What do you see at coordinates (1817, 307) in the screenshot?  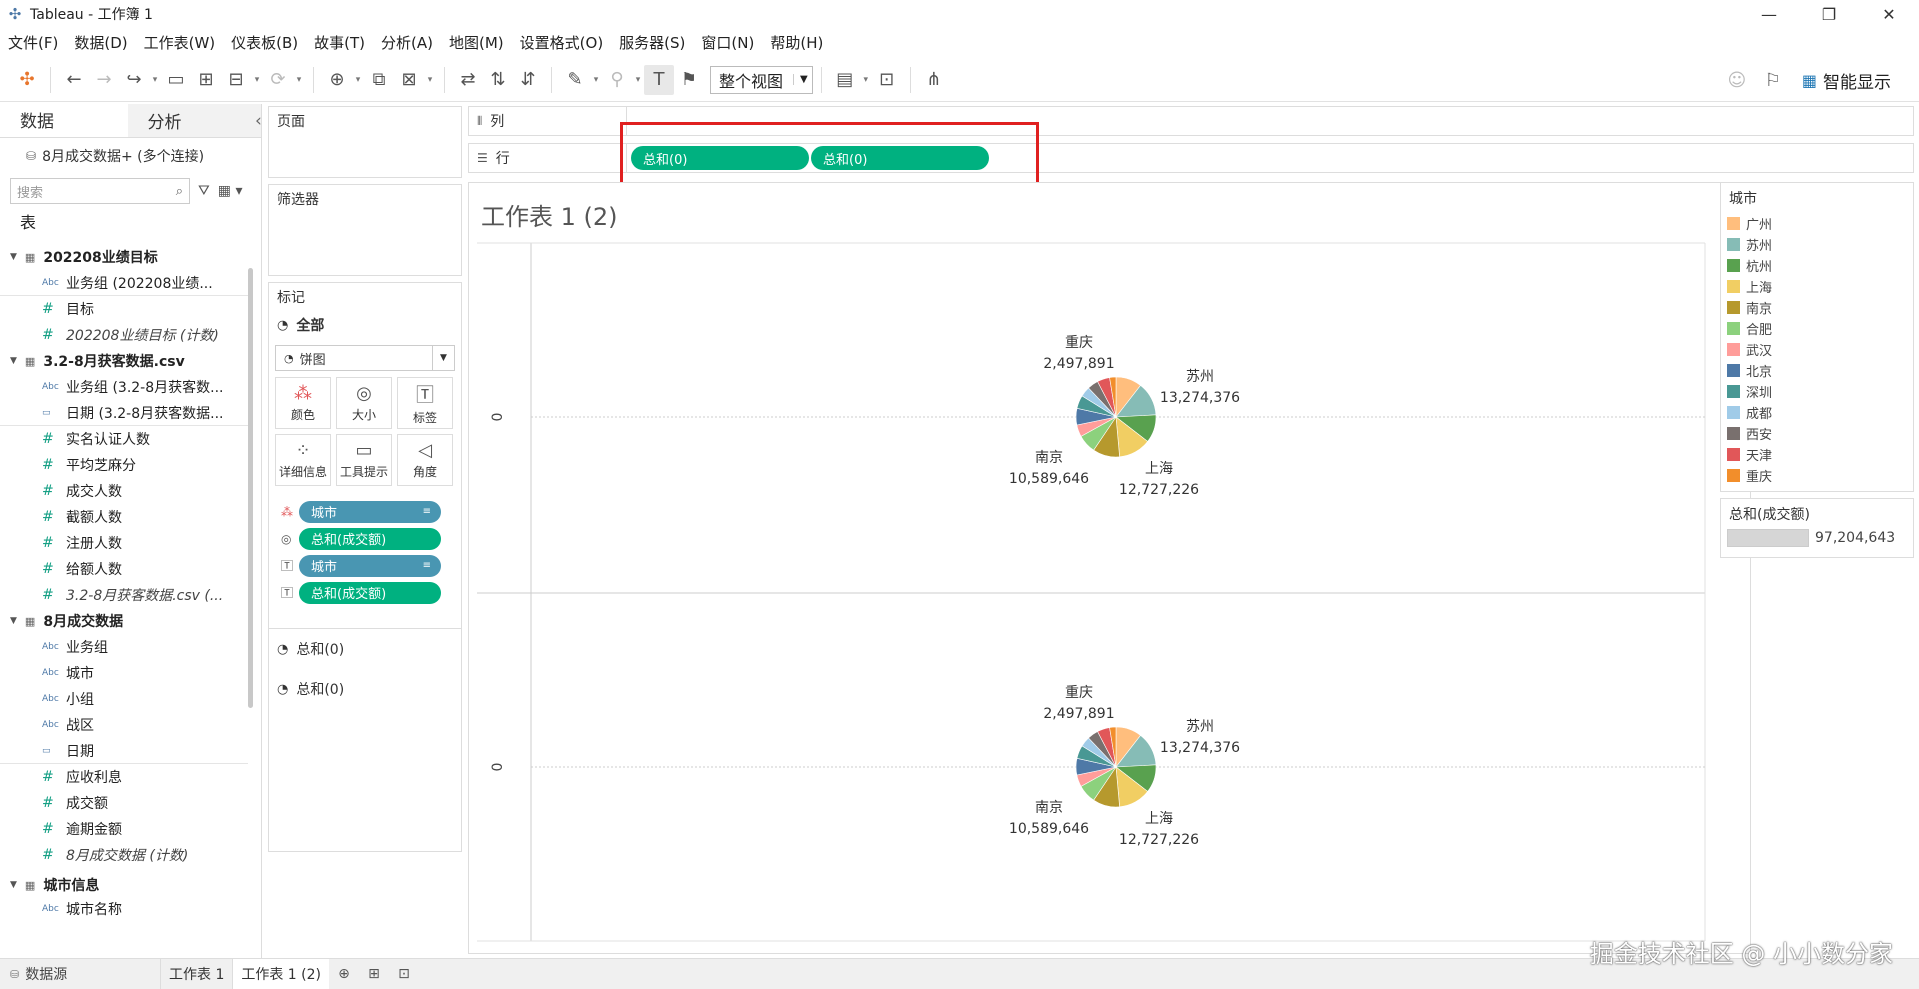 I see `legend-item: 南京` at bounding box center [1817, 307].